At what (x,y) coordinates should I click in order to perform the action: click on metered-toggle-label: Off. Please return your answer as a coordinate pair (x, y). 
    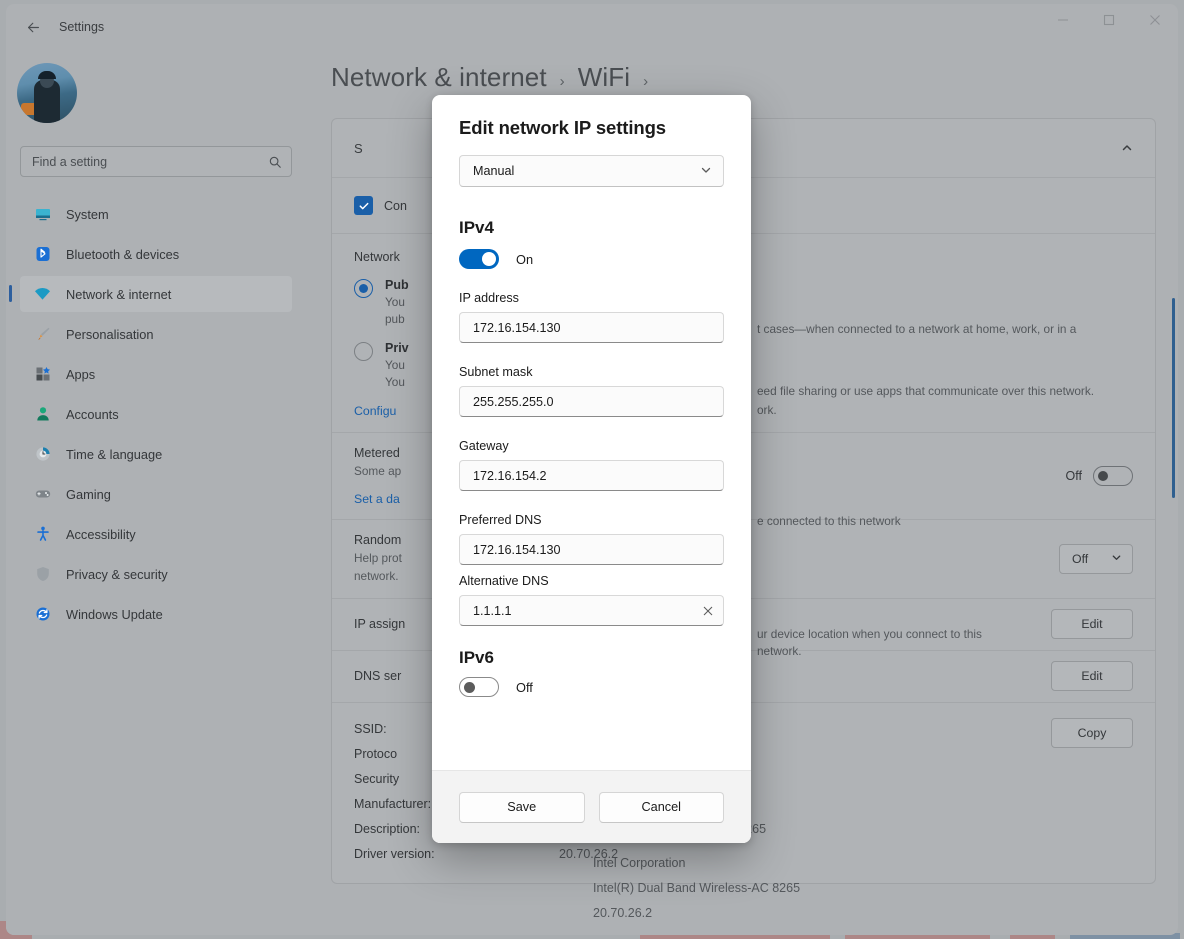
    Looking at the image, I should click on (1073, 476).